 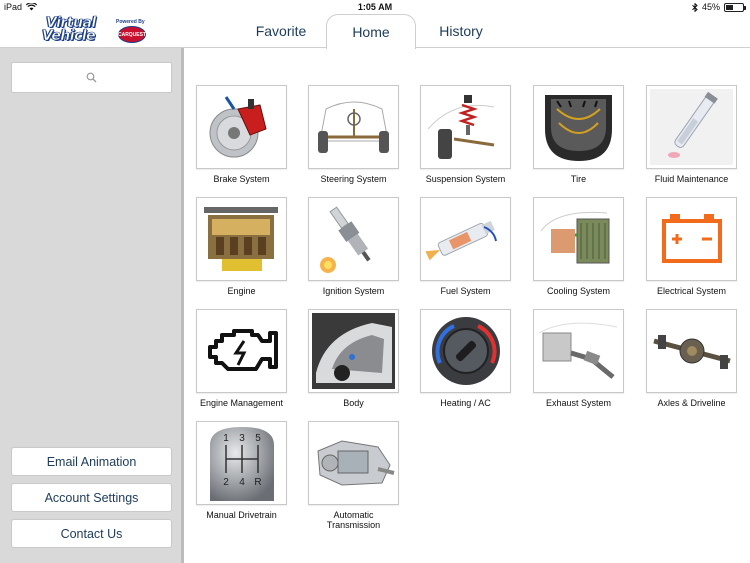 I want to click on status-bar: iPad 1:05 AM 45%, so click(x=375, y=7).